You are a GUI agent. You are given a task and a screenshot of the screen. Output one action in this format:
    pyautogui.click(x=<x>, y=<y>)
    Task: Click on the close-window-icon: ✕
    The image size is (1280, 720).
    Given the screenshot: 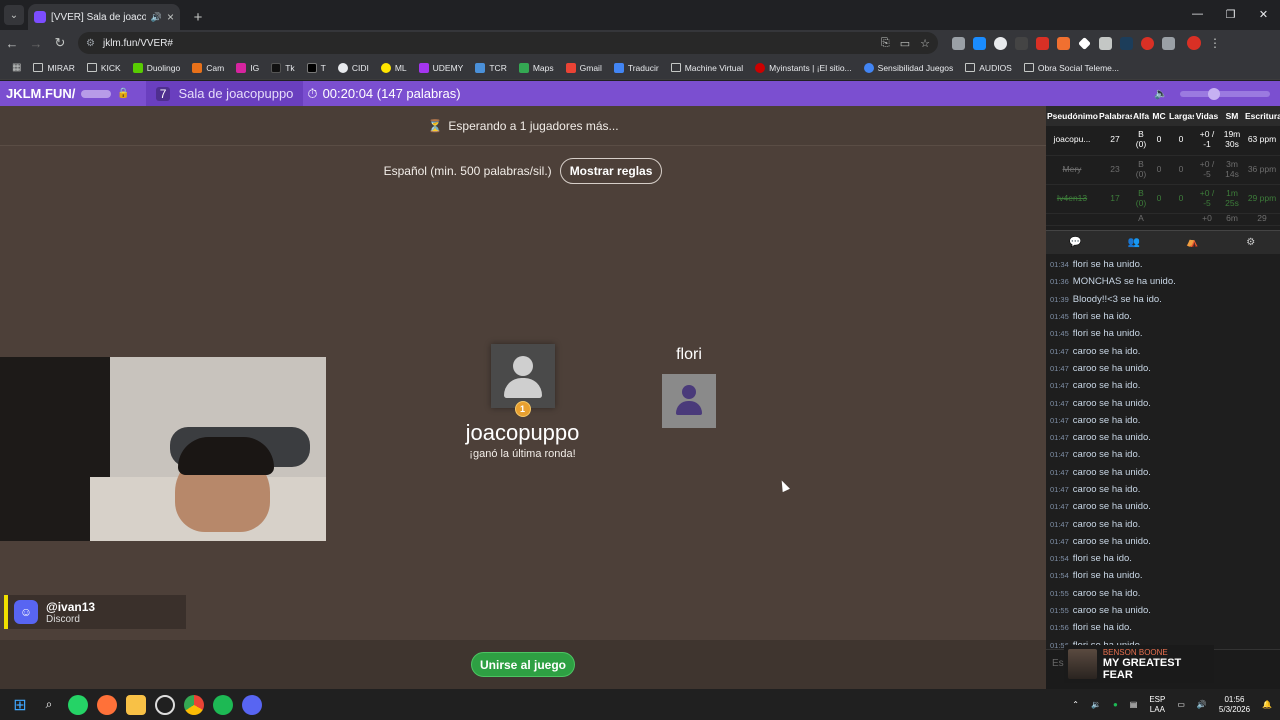 What is the action you would take?
    pyautogui.click(x=1263, y=14)
    